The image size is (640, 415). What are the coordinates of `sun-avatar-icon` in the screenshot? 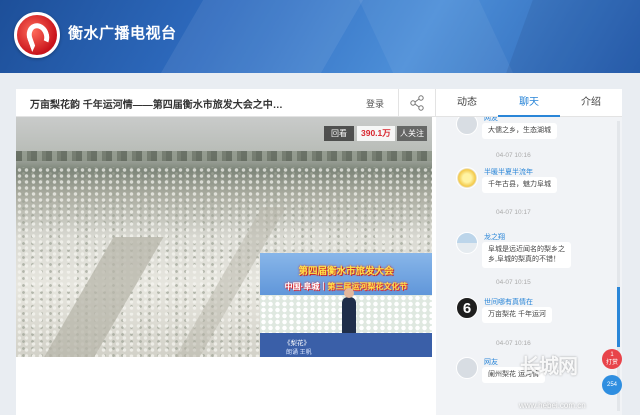 It's located at (467, 178).